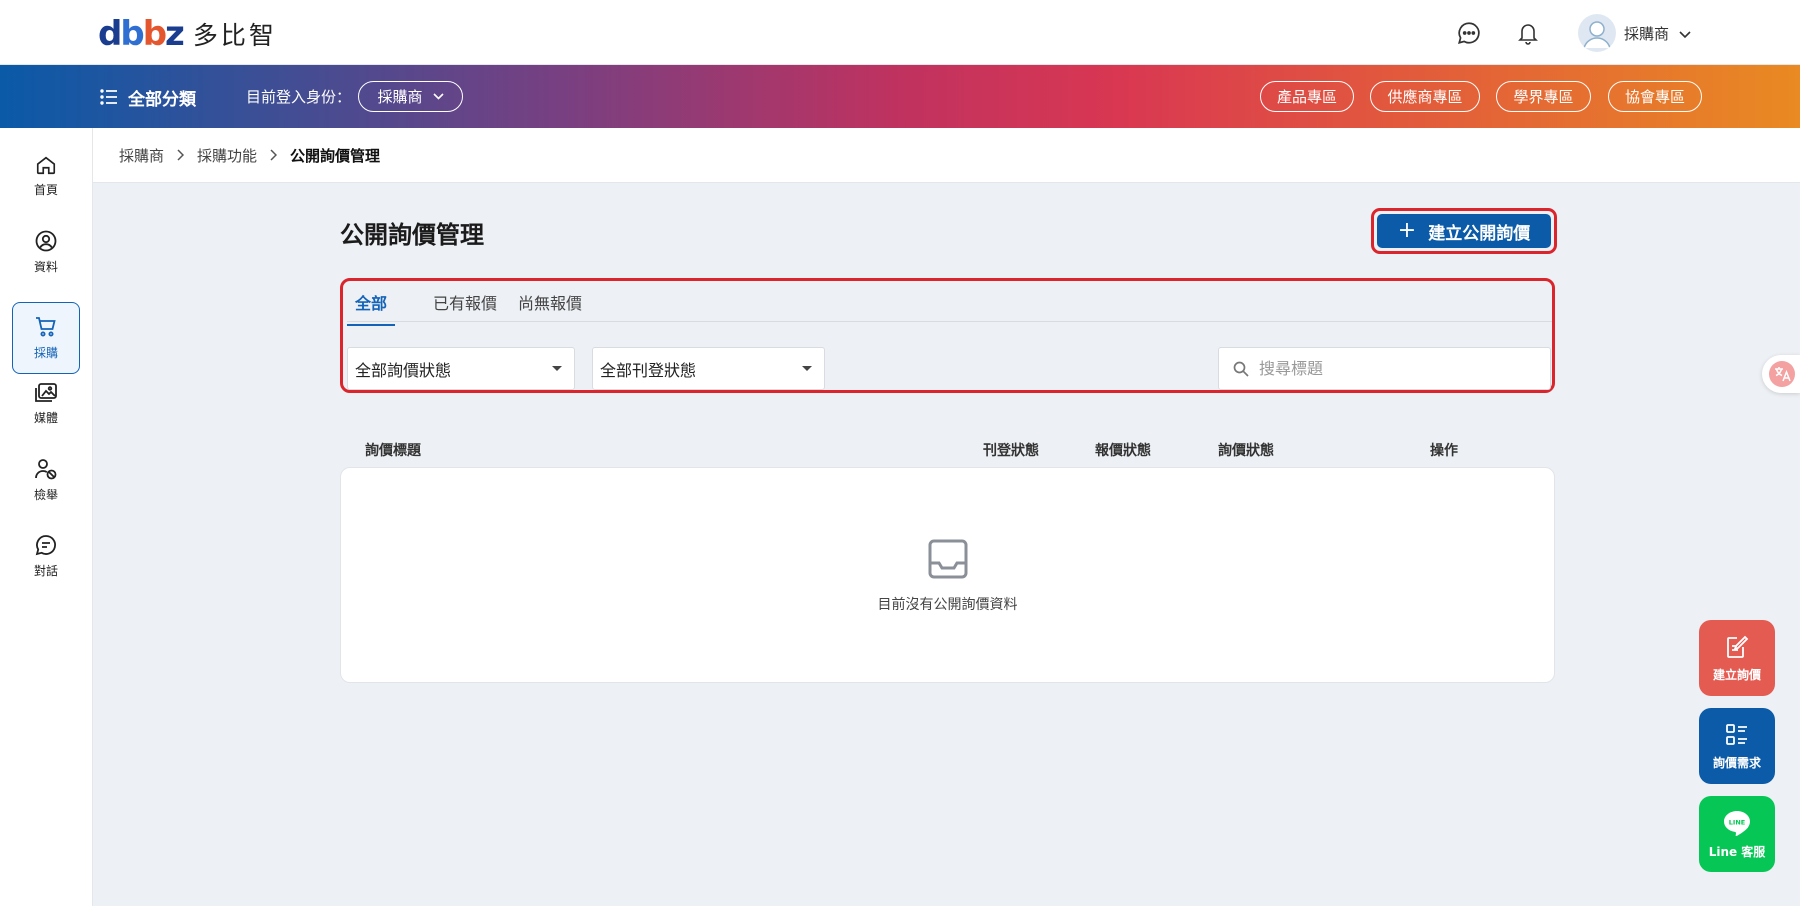 This screenshot has height=906, width=1800. I want to click on fab-label: 建立詢價, so click(1736, 674).